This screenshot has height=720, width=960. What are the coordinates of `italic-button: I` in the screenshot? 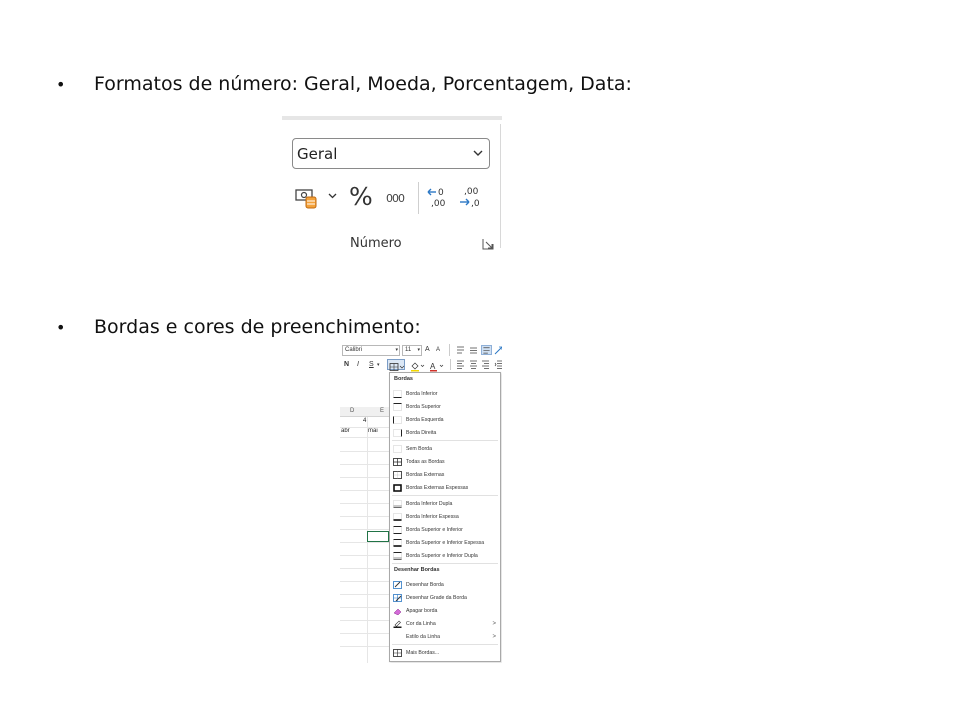 It's located at (358, 364).